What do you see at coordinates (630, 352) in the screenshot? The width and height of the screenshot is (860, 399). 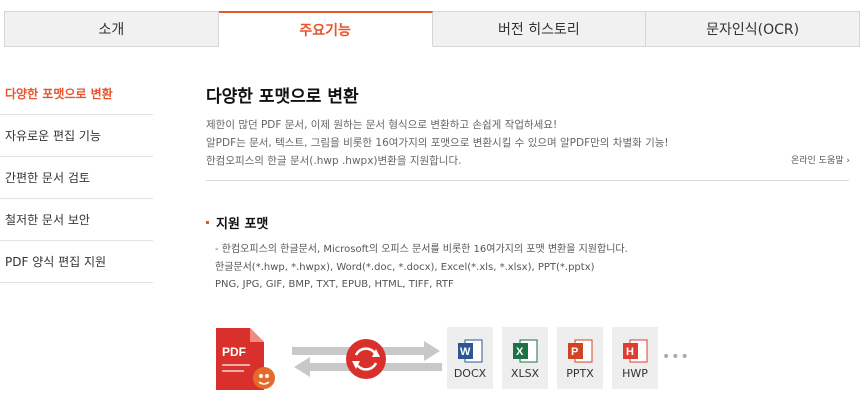 I see `svg-text: H` at bounding box center [630, 352].